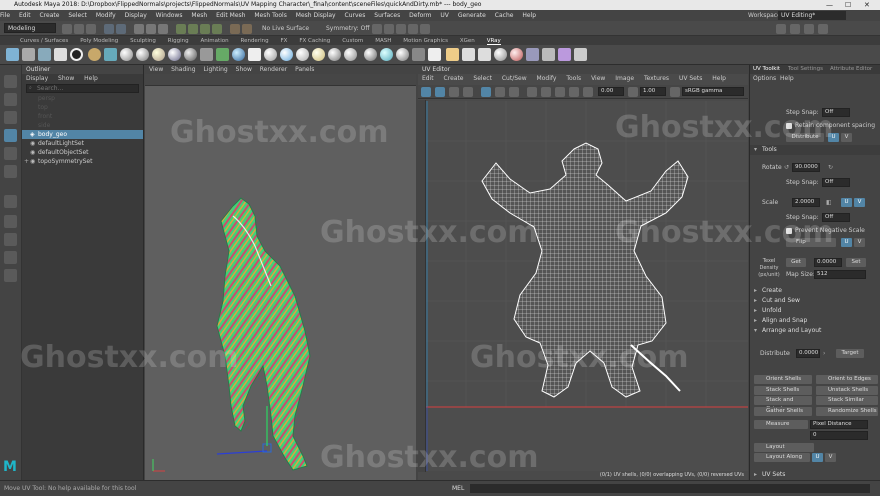 The width and height of the screenshot is (880, 496). Describe the element at coordinates (847, 411) in the screenshot. I see `randomize-shells-button: Randomize Shells` at that location.